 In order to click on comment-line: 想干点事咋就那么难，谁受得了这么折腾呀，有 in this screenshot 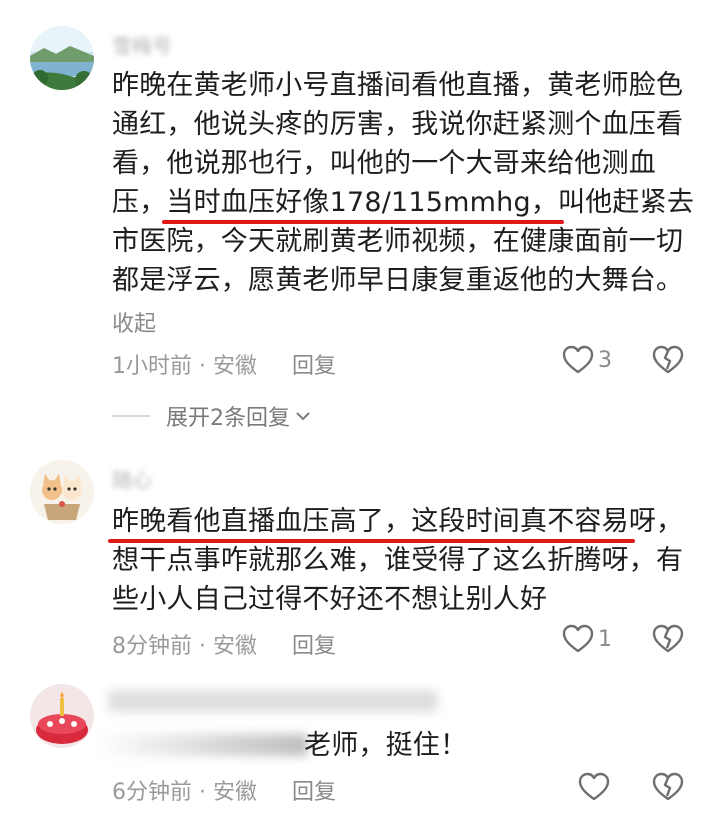, I will do `click(398, 560)`.